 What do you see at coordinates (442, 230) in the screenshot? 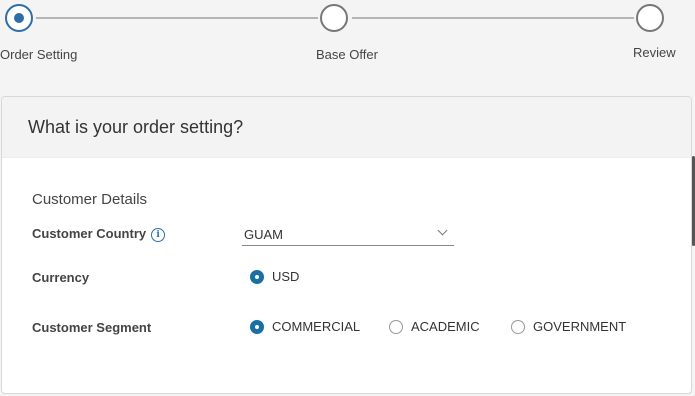
I see `chevron-down-icon` at bounding box center [442, 230].